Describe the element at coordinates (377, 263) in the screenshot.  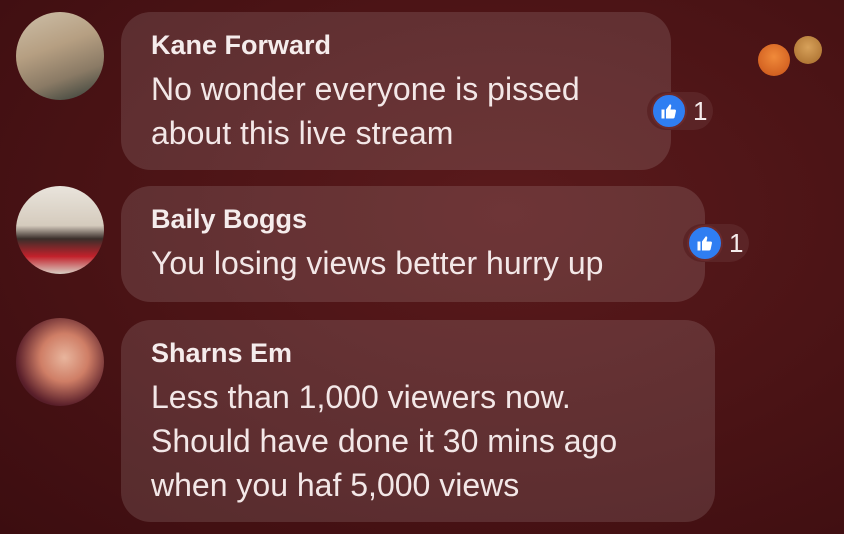
I see `comment-text: You losing views better hurry up` at that location.